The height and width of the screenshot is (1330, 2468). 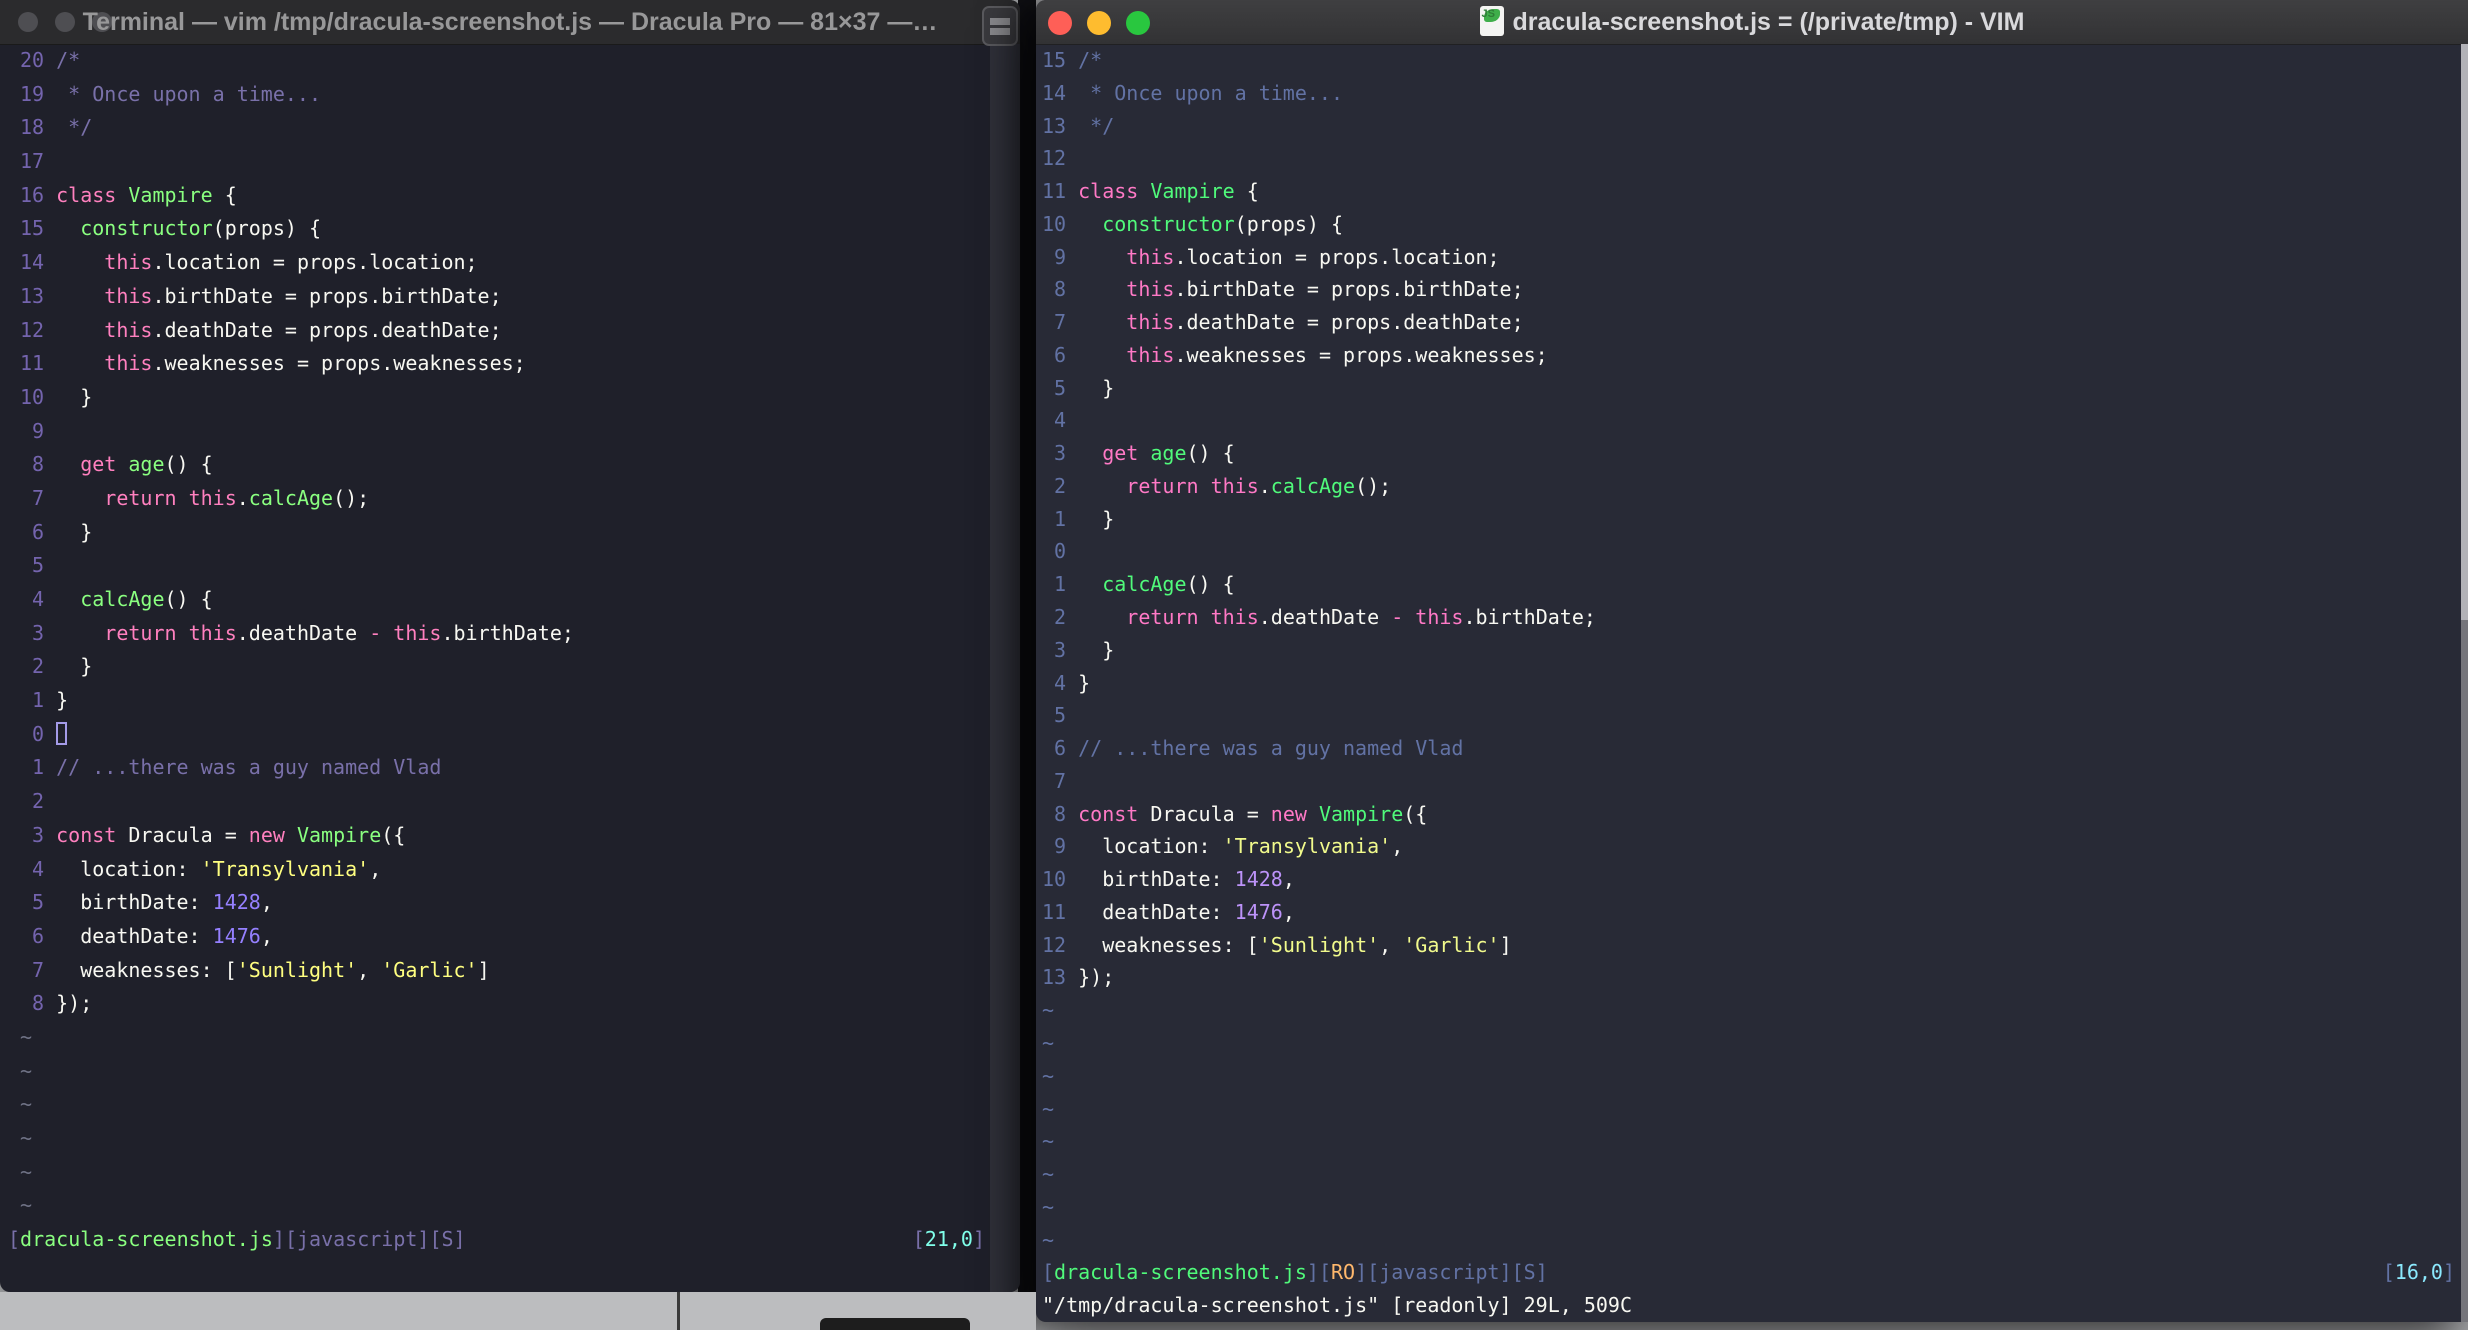 What do you see at coordinates (1752, 879) in the screenshot?
I see `code-line: 10 birthDate: 1428,` at bounding box center [1752, 879].